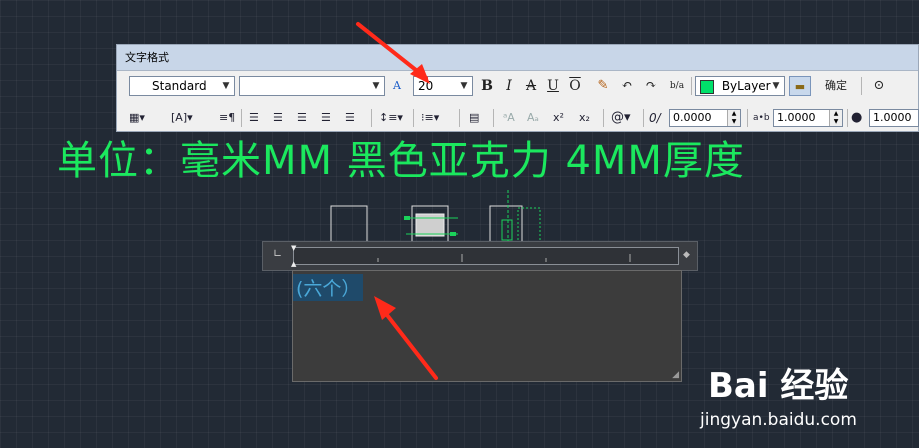 This screenshot has width=919, height=448. Describe the element at coordinates (800, 86) in the screenshot. I see `ruler-toggle-icon: ▬` at that location.